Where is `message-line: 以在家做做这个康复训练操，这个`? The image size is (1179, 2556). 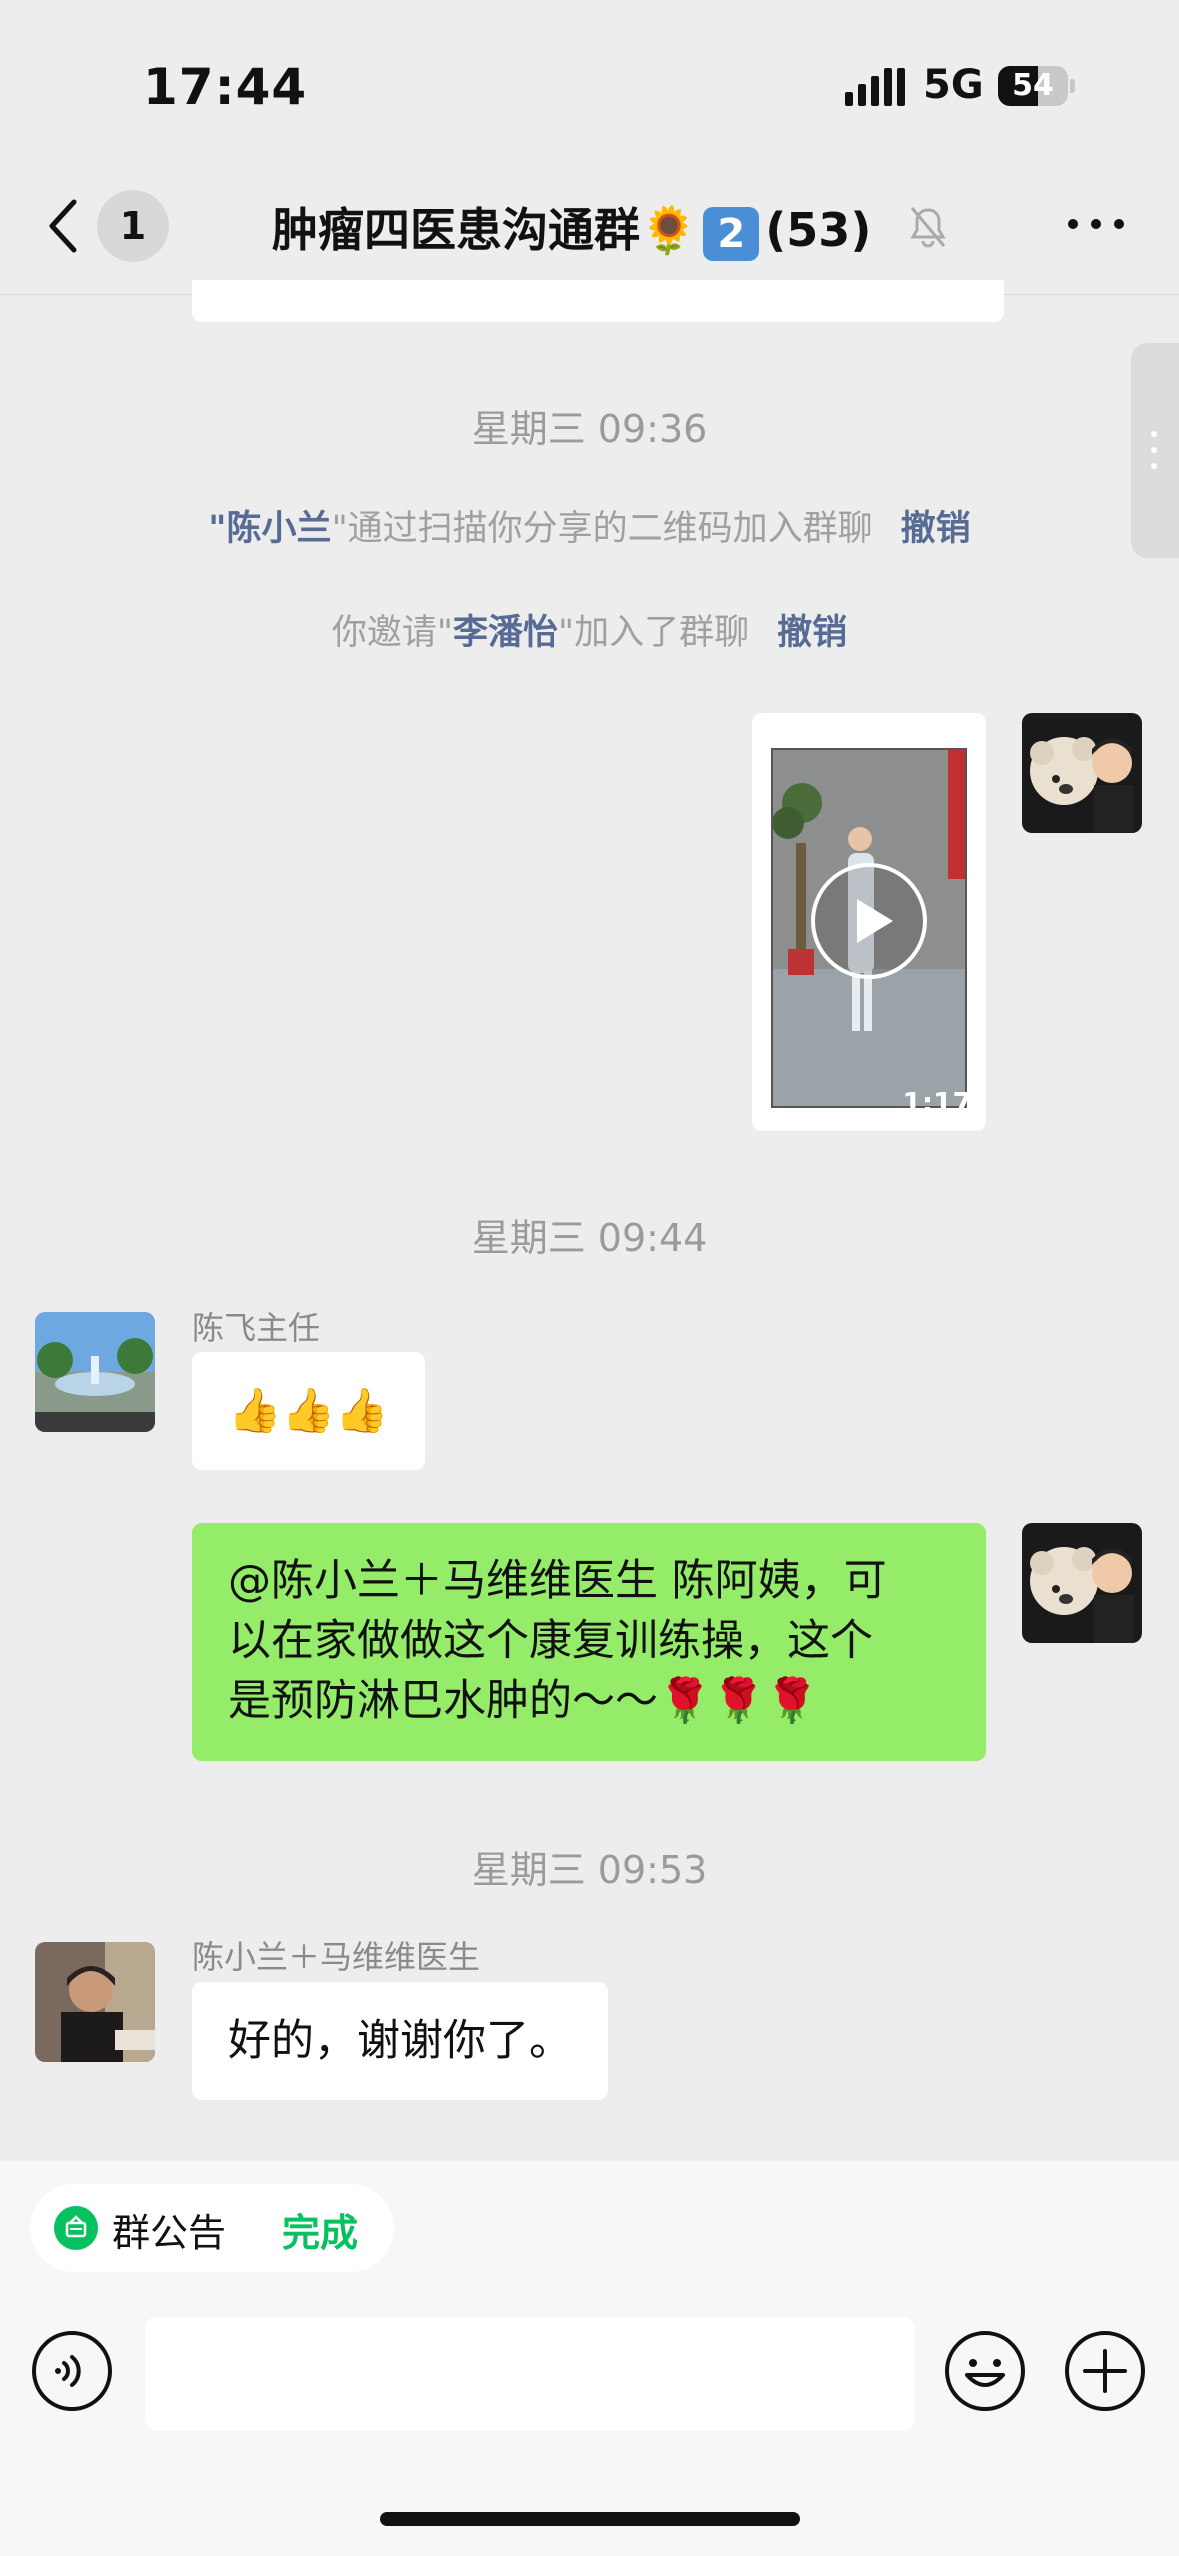 message-line: 以在家做做这个康复训练操，这个 is located at coordinates (550, 1641).